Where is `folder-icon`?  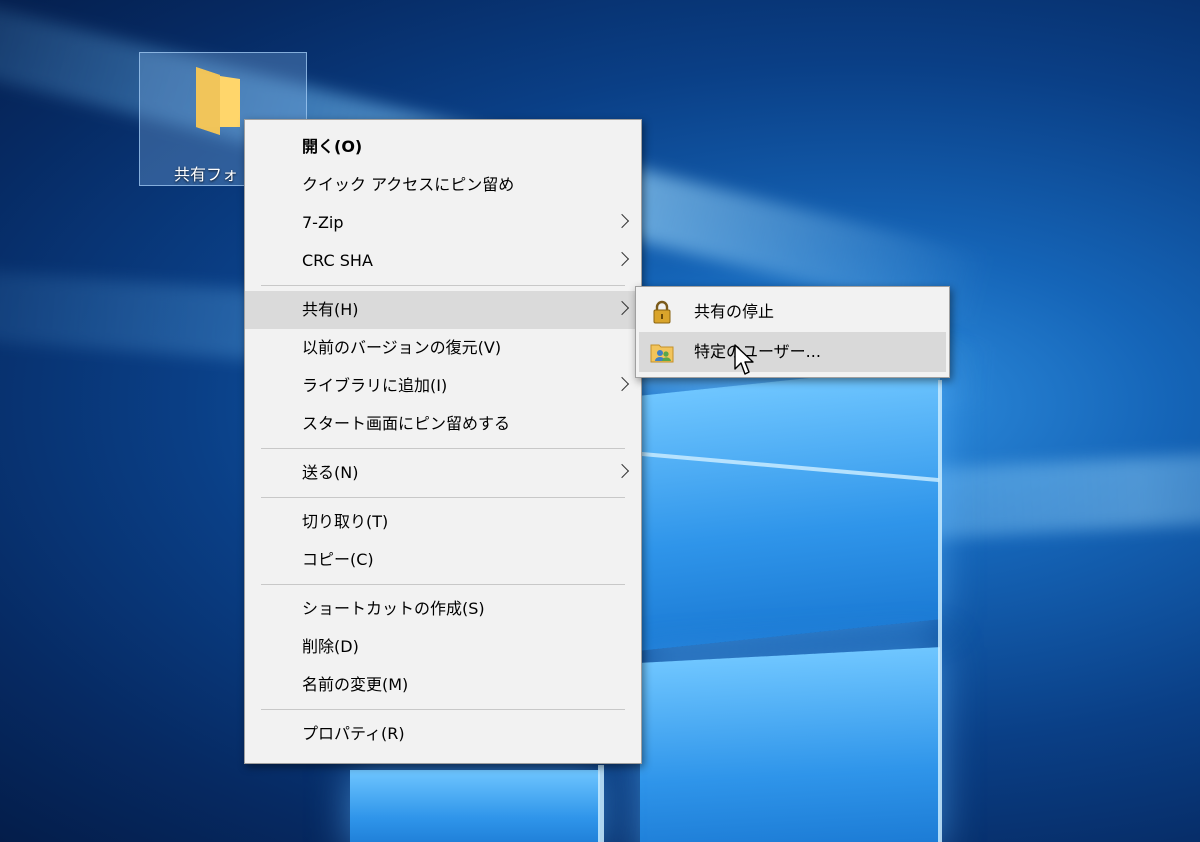
folder-icon is located at coordinates (218, 101).